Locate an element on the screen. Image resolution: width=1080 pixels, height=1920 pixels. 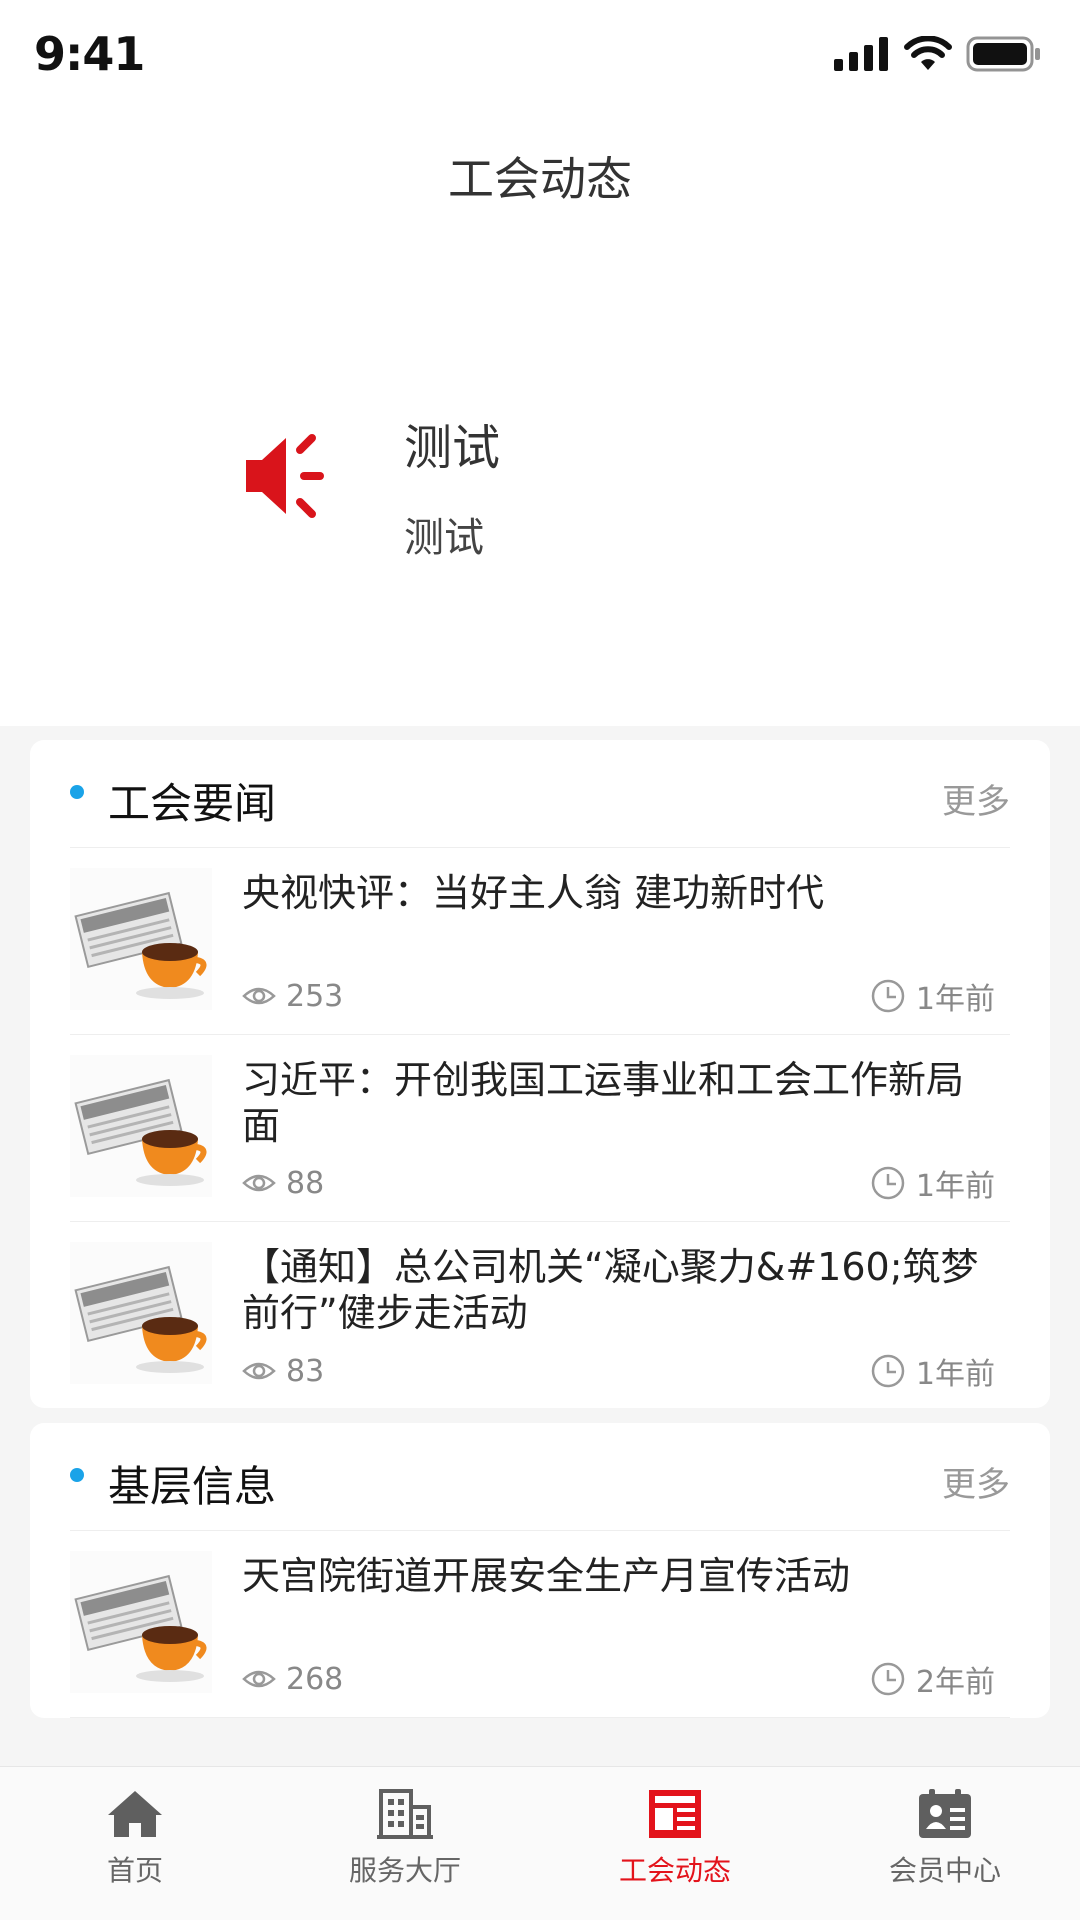
news-icon is located at coordinates (675, 1814).